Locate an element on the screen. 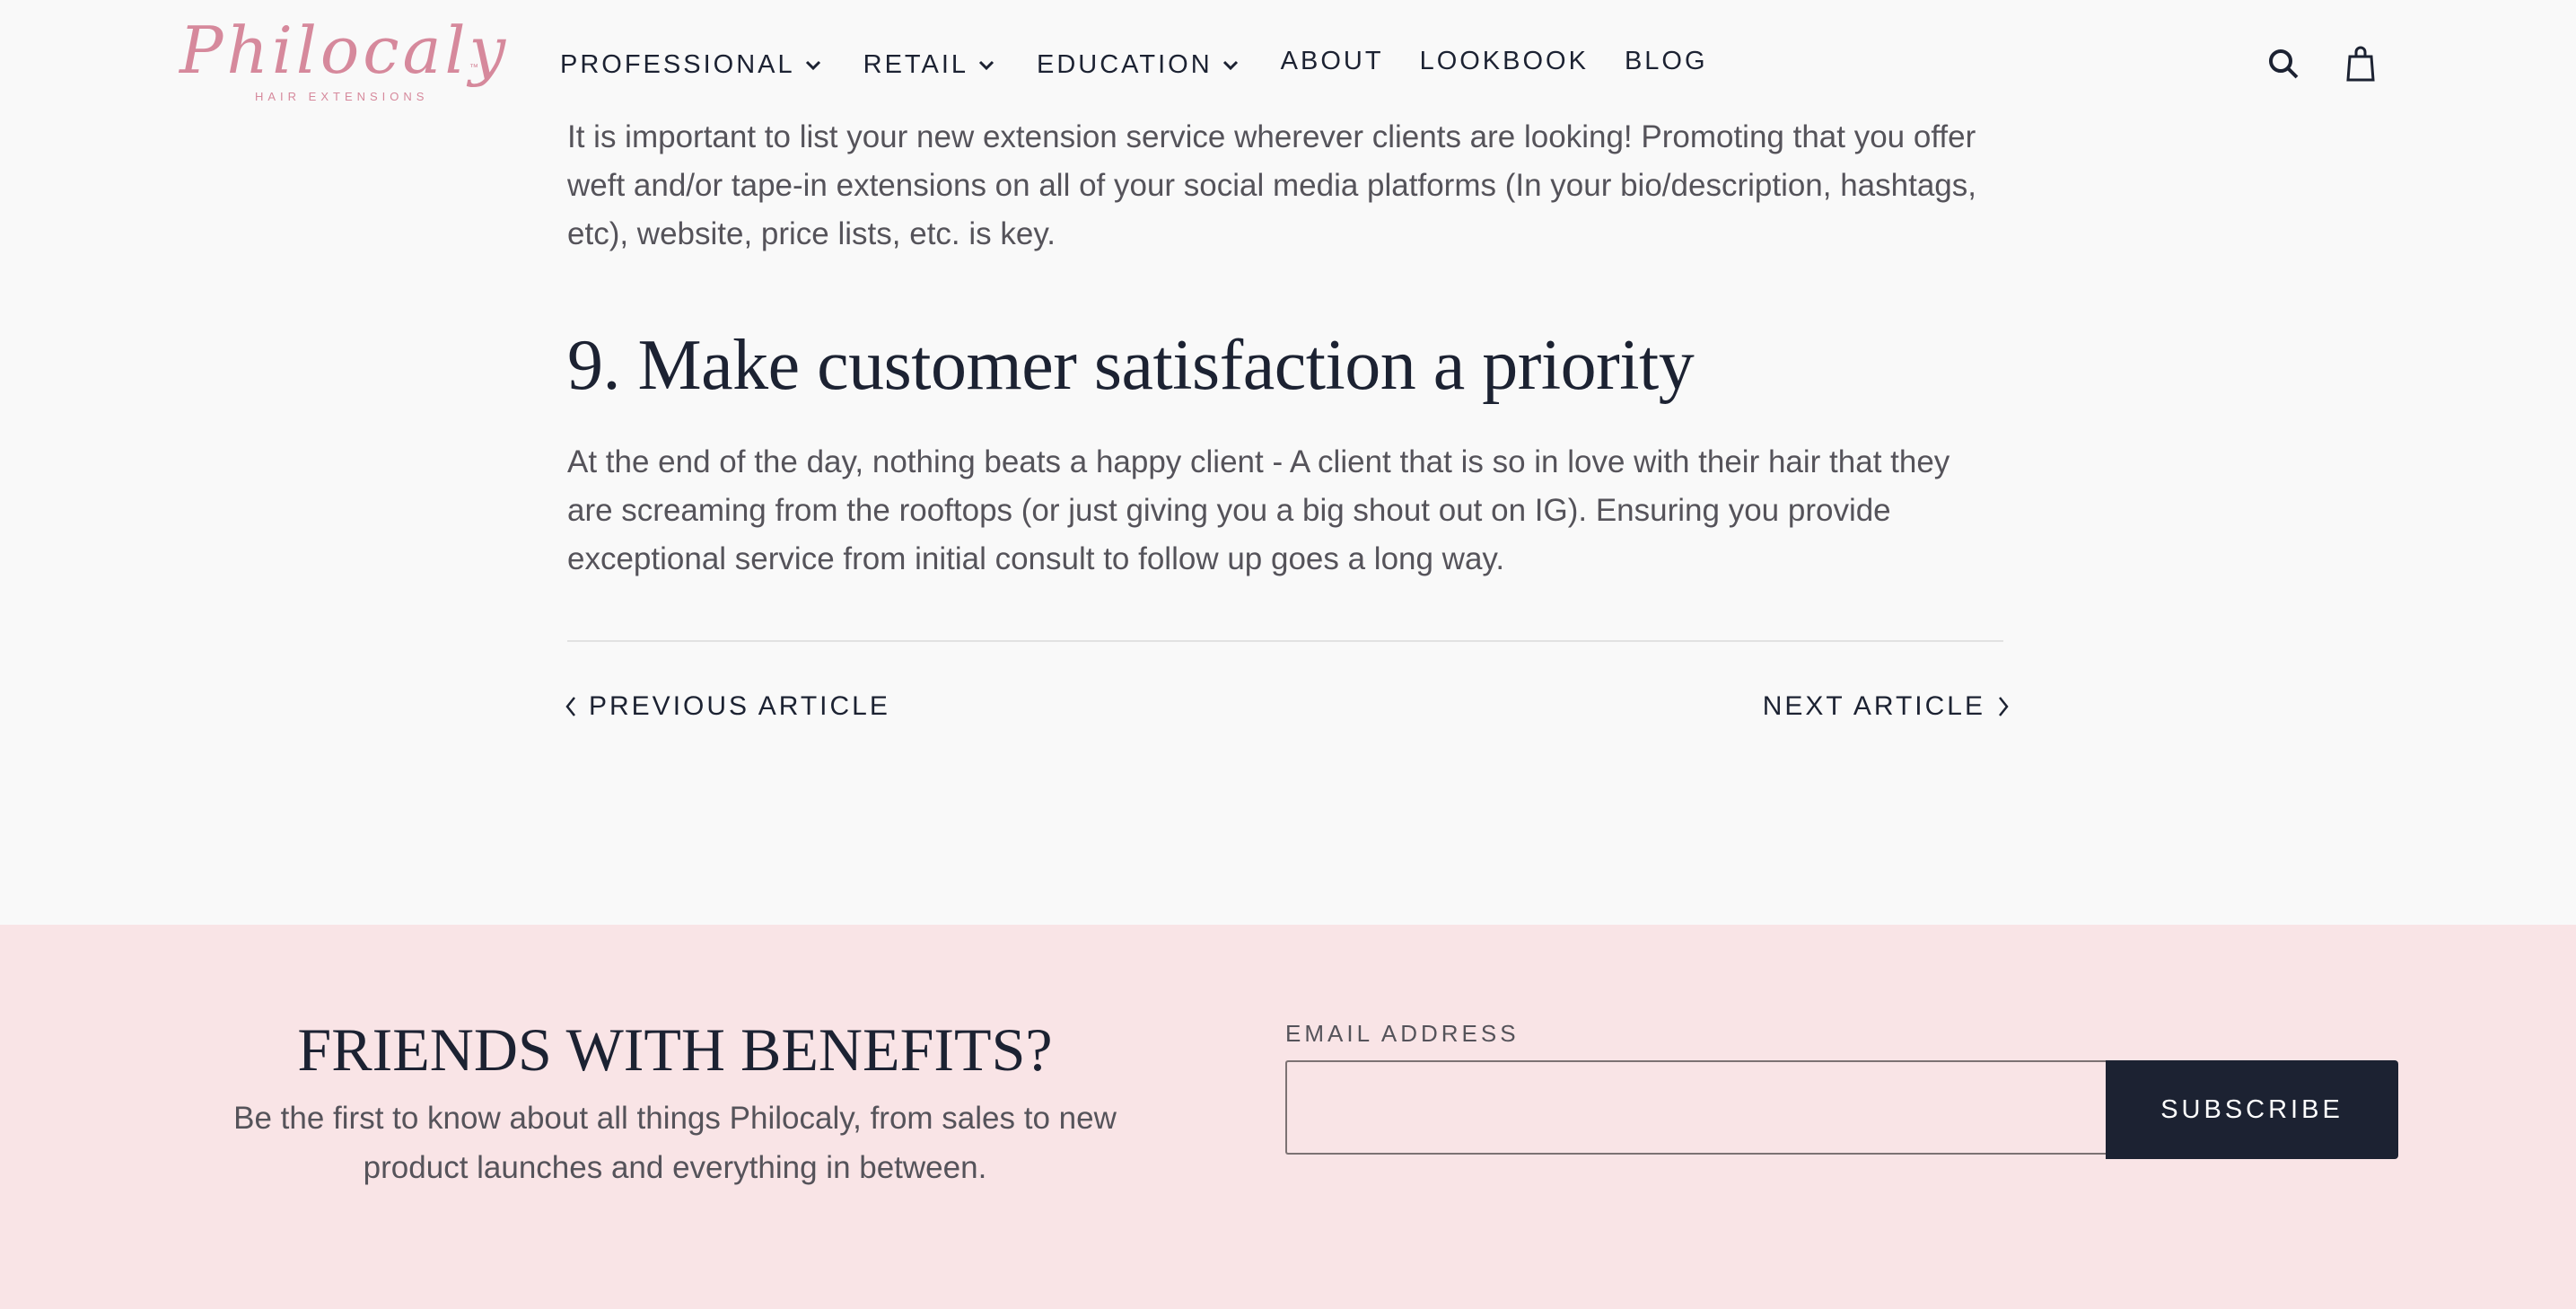 Image resolution: width=2576 pixels, height=1309 pixels. nav-item-label: EDUCATION is located at coordinates (1125, 64).